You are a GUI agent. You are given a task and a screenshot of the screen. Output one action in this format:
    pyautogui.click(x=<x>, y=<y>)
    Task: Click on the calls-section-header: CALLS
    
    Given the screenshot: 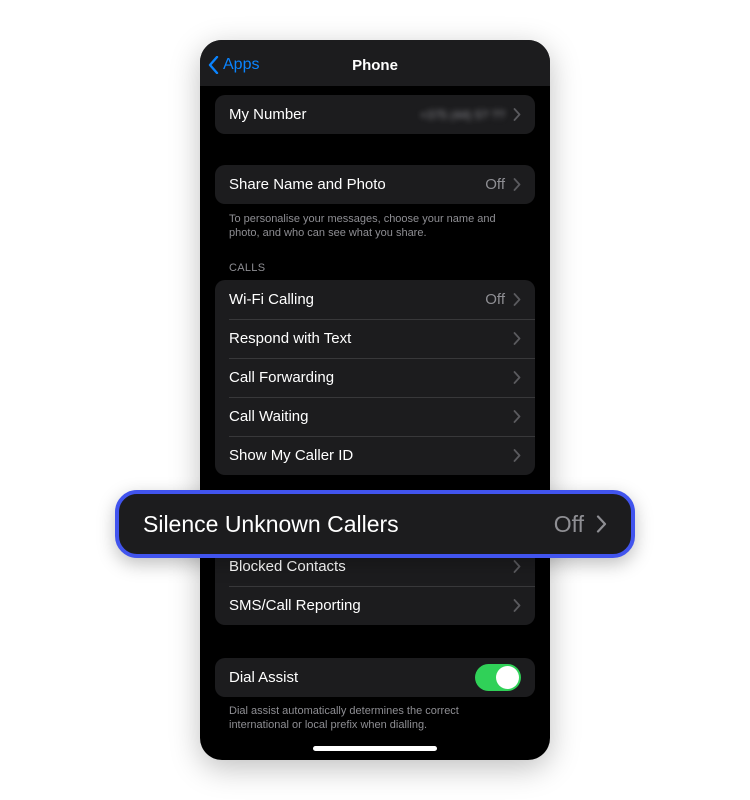 What is the action you would take?
    pyautogui.click(x=247, y=268)
    